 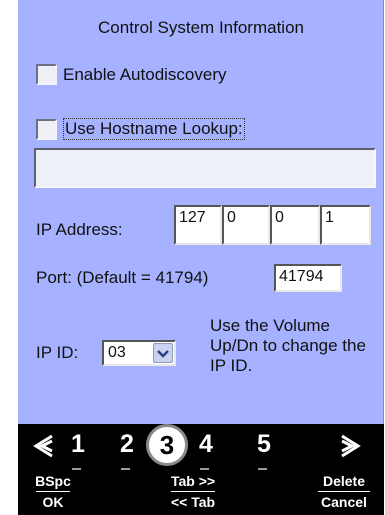 What do you see at coordinates (193, 481) in the screenshot?
I see `tab-forward-label: Tab >>` at bounding box center [193, 481].